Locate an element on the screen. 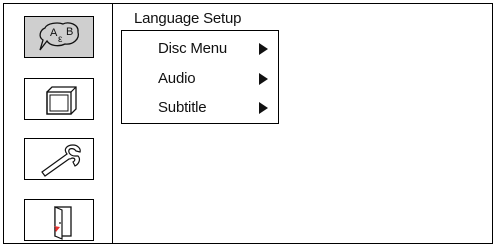 The width and height of the screenshot is (496, 247). menu-item-disc-menu: Disc Menu is located at coordinates (200, 49).